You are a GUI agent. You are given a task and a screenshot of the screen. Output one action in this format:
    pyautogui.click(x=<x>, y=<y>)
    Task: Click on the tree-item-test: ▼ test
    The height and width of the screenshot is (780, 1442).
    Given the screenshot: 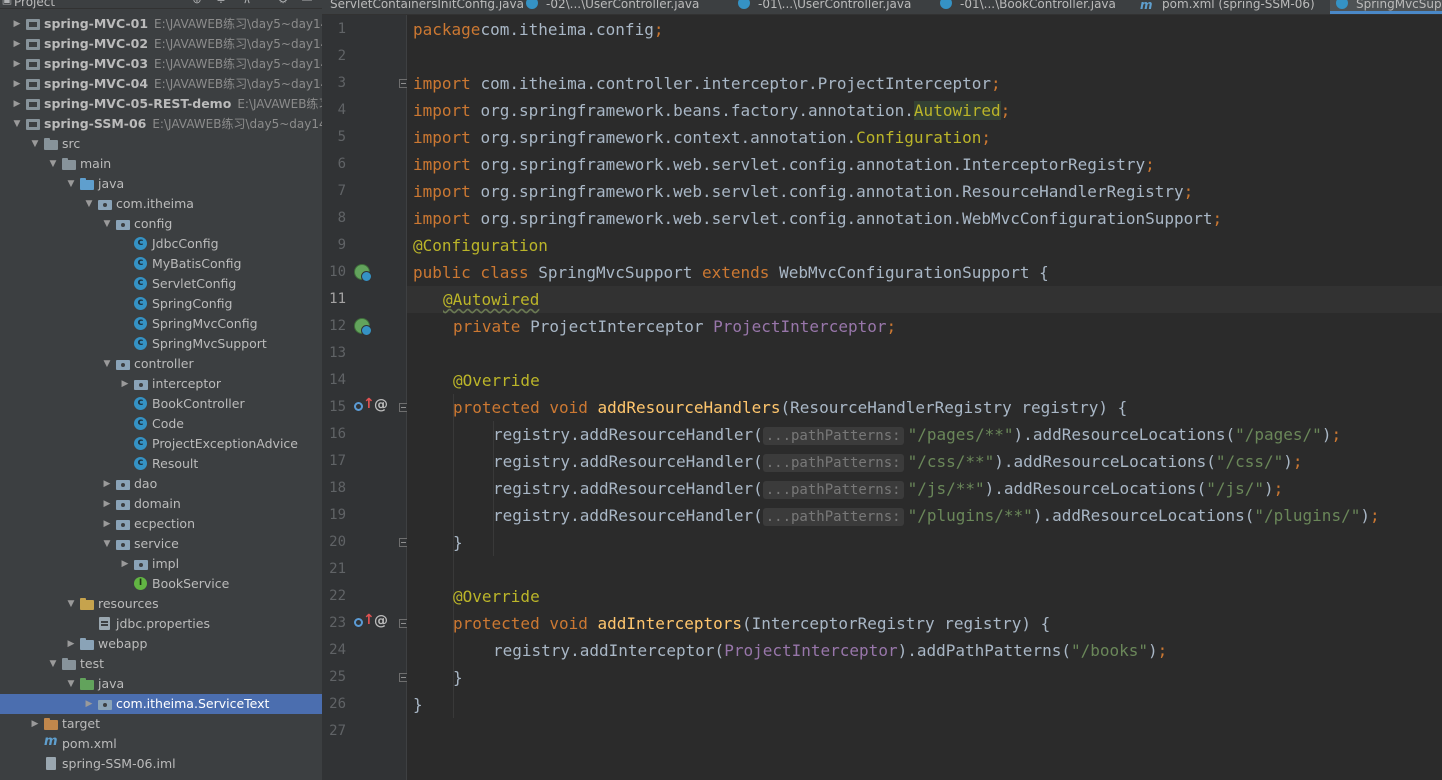 What is the action you would take?
    pyautogui.click(x=161, y=664)
    